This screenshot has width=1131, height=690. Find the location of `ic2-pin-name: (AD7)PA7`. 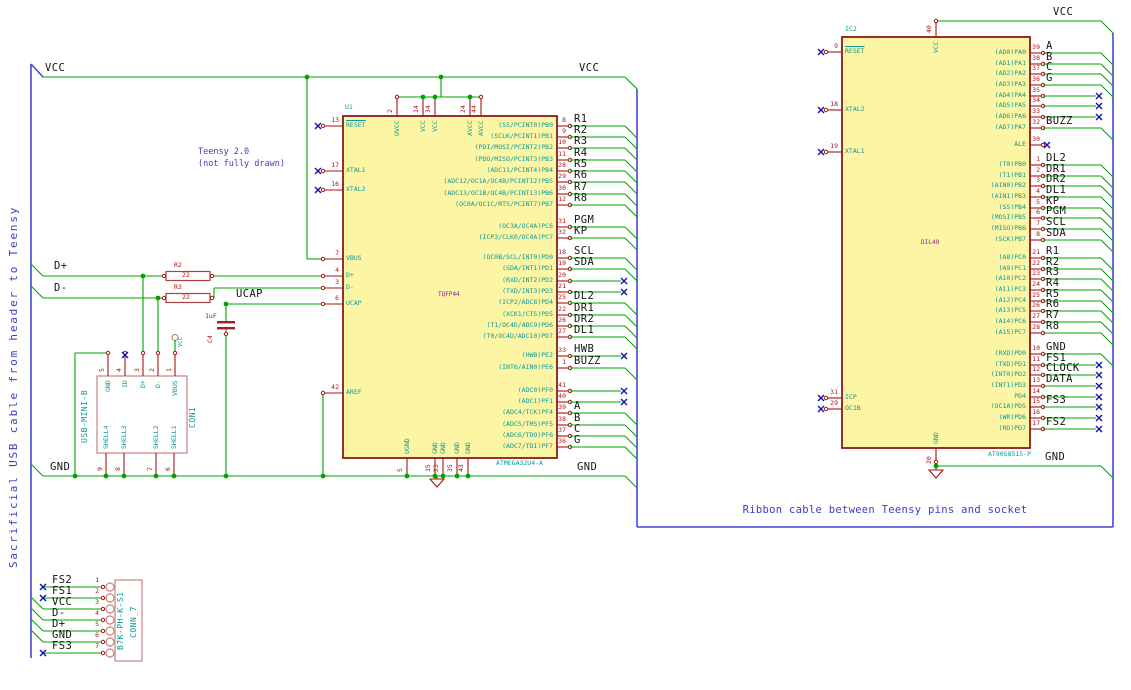

ic2-pin-name: (AD7)PA7 is located at coordinates (1010, 127).